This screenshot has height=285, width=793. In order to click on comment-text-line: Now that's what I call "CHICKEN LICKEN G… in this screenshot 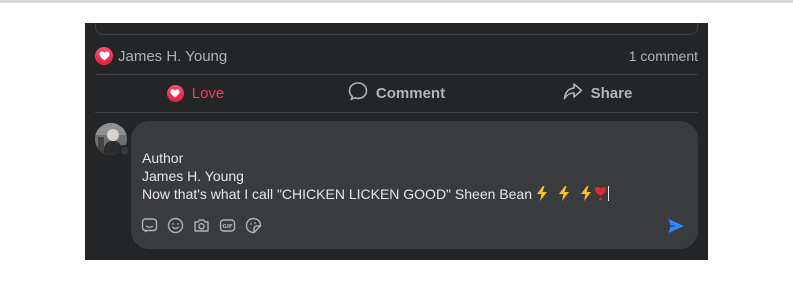, I will do `click(375, 195)`.